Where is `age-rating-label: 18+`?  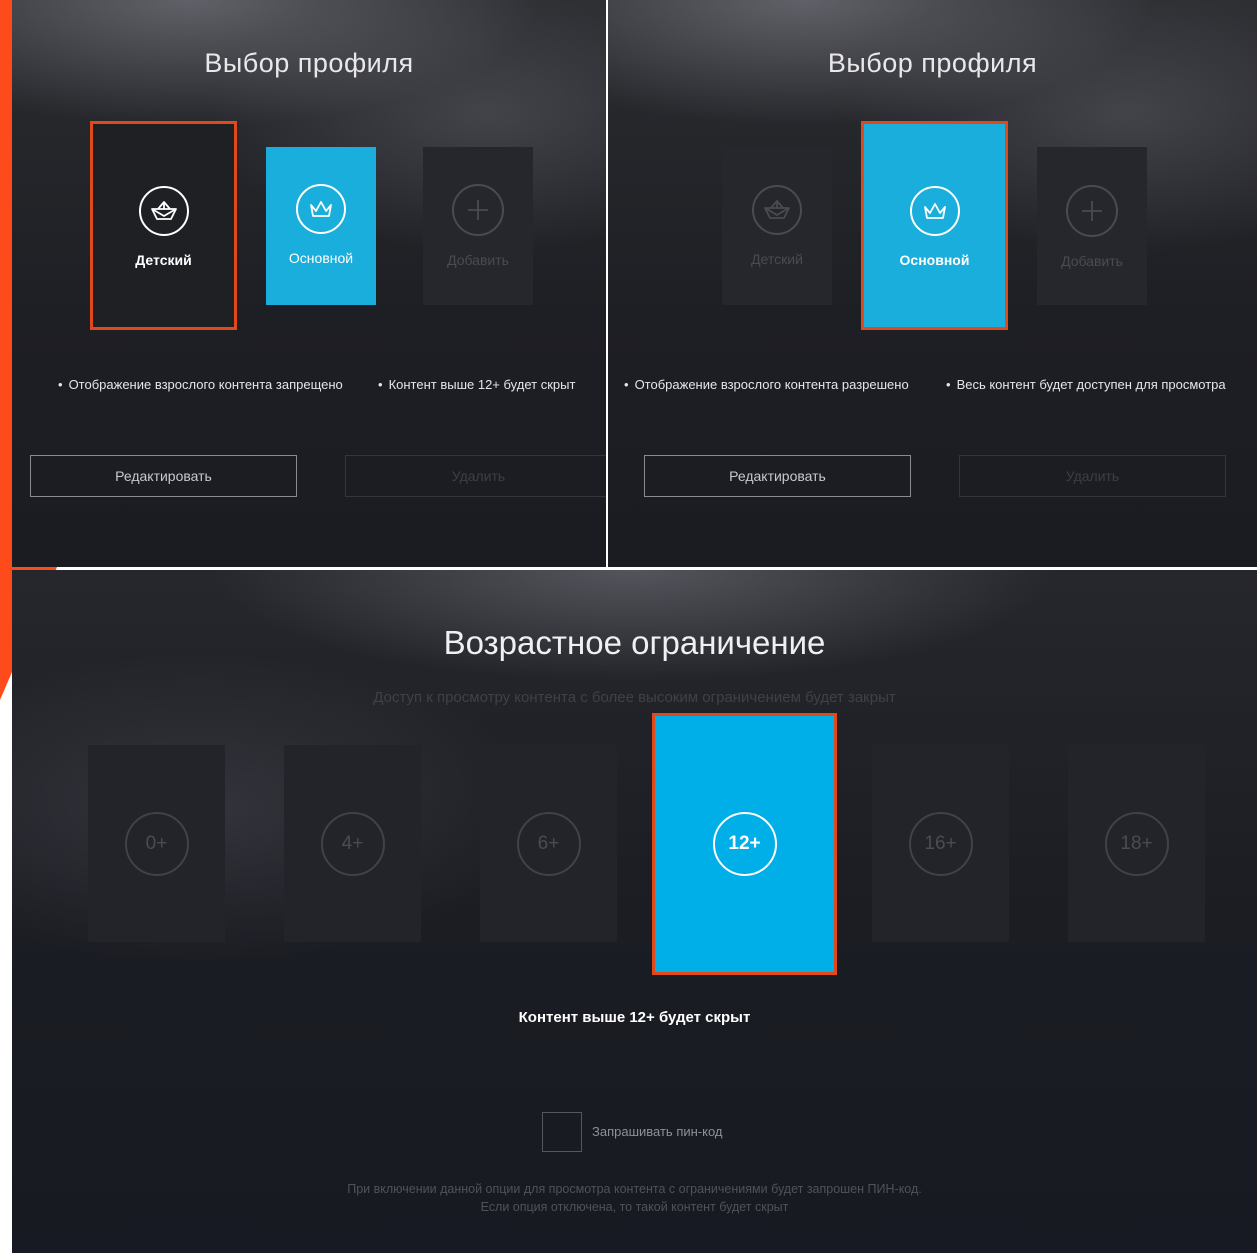
age-rating-label: 18+ is located at coordinates (1136, 843).